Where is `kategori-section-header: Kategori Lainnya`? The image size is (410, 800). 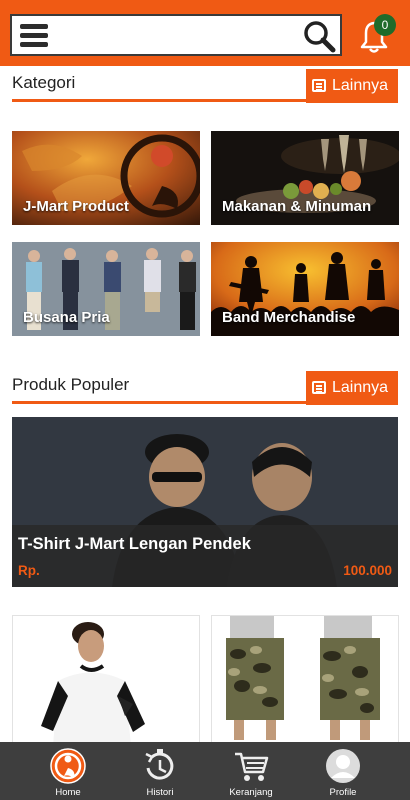 kategori-section-header: Kategori Lainnya is located at coordinates (205, 87).